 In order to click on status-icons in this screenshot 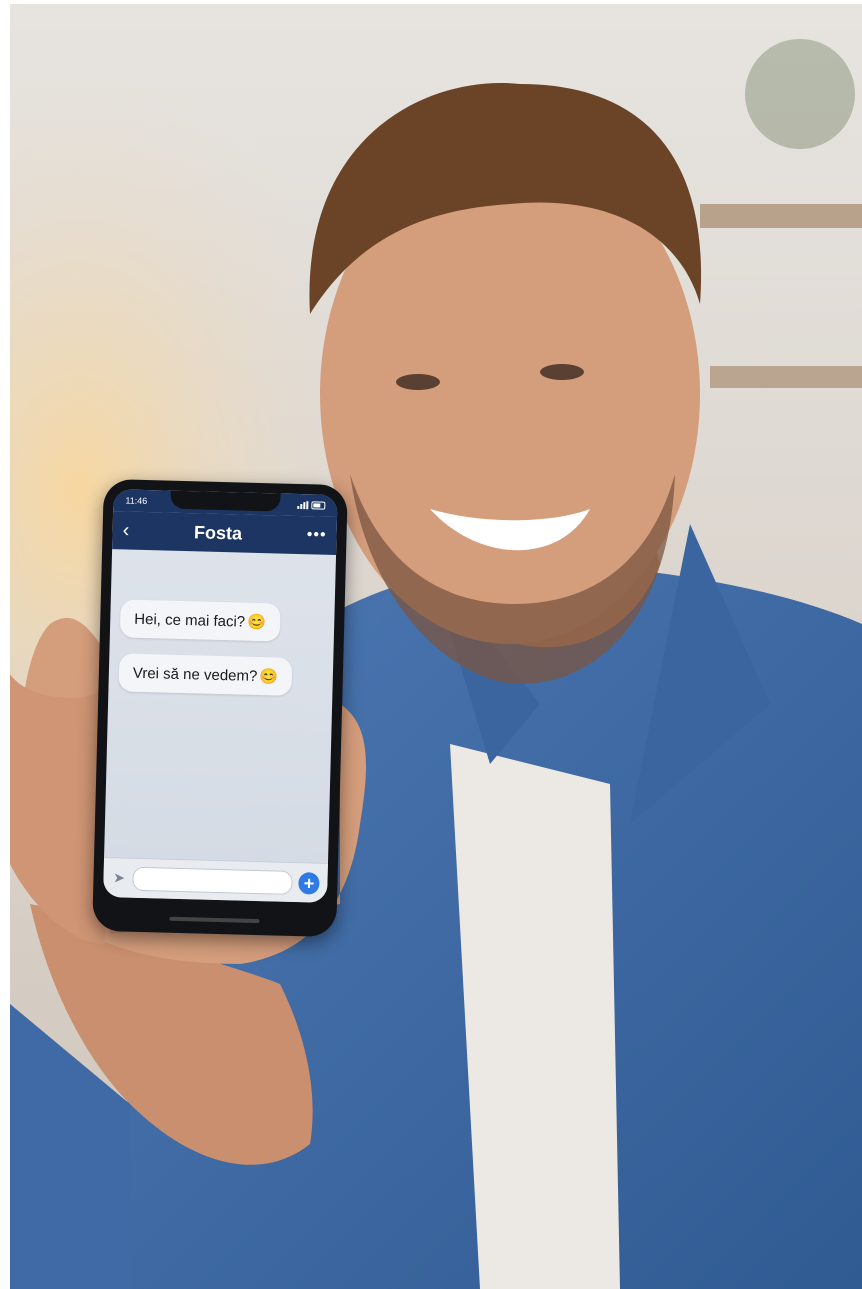, I will do `click(311, 505)`.